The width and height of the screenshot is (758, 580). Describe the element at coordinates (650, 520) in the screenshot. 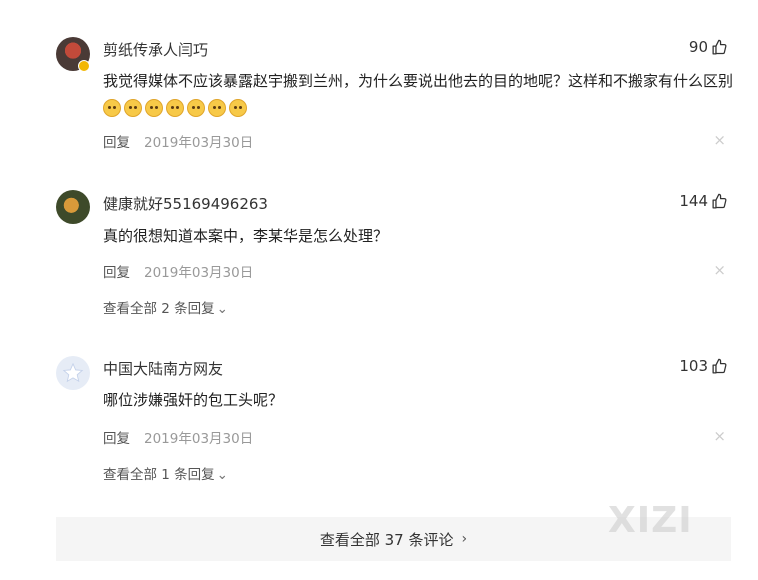

I see `watermark-logo: XIZI` at that location.